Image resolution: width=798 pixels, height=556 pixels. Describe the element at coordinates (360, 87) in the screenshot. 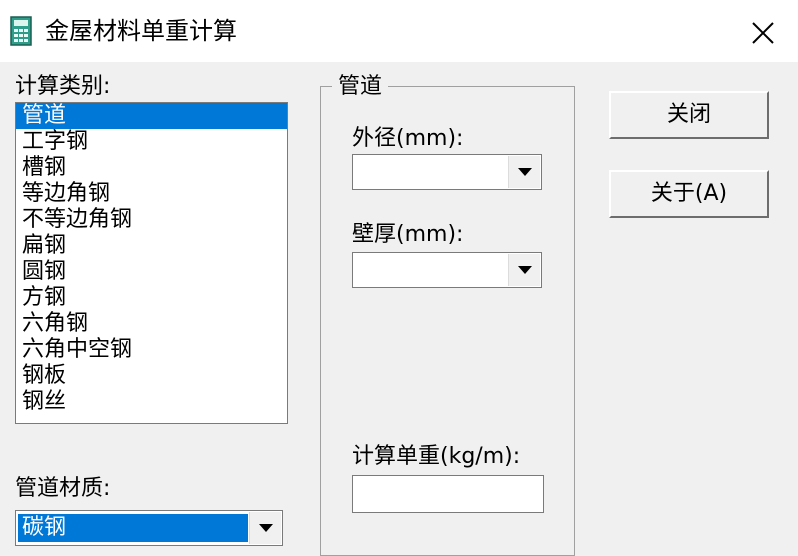

I see `group-title: 管道` at that location.